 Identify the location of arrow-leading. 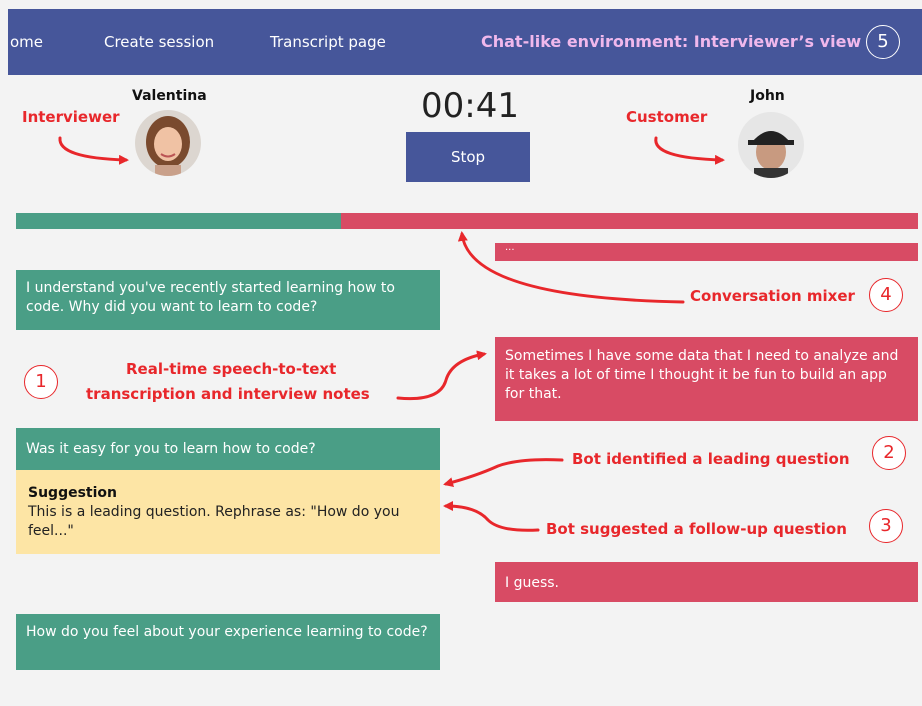
(503, 473).